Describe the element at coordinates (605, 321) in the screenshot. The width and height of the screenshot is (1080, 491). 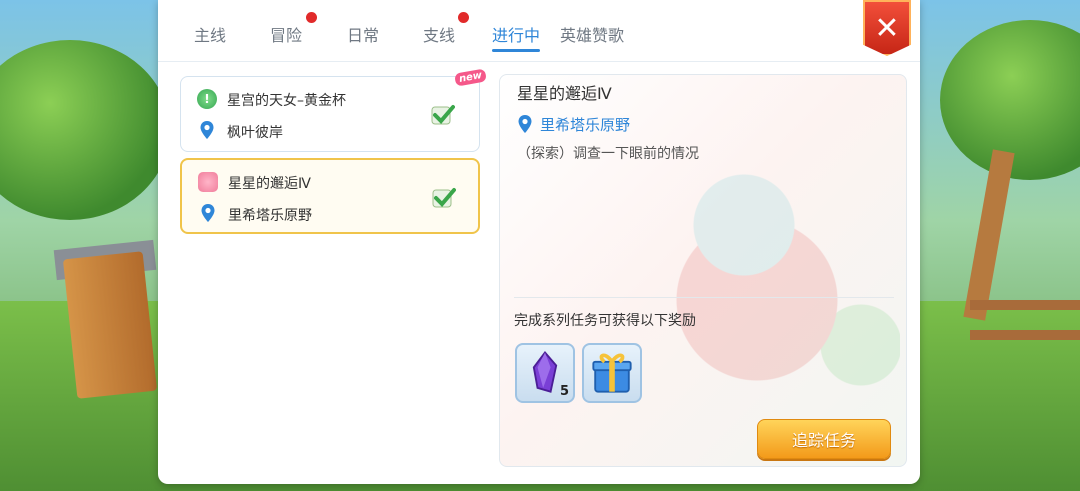
I see `reward-heading: 完成系列任务可获得以下奖励` at that location.